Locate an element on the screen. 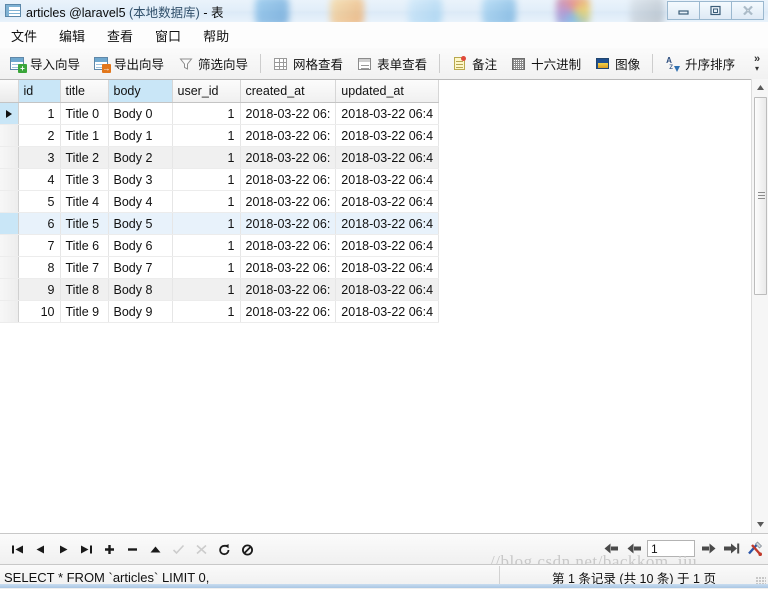 The width and height of the screenshot is (768, 589). next-record-button is located at coordinates (63, 549).